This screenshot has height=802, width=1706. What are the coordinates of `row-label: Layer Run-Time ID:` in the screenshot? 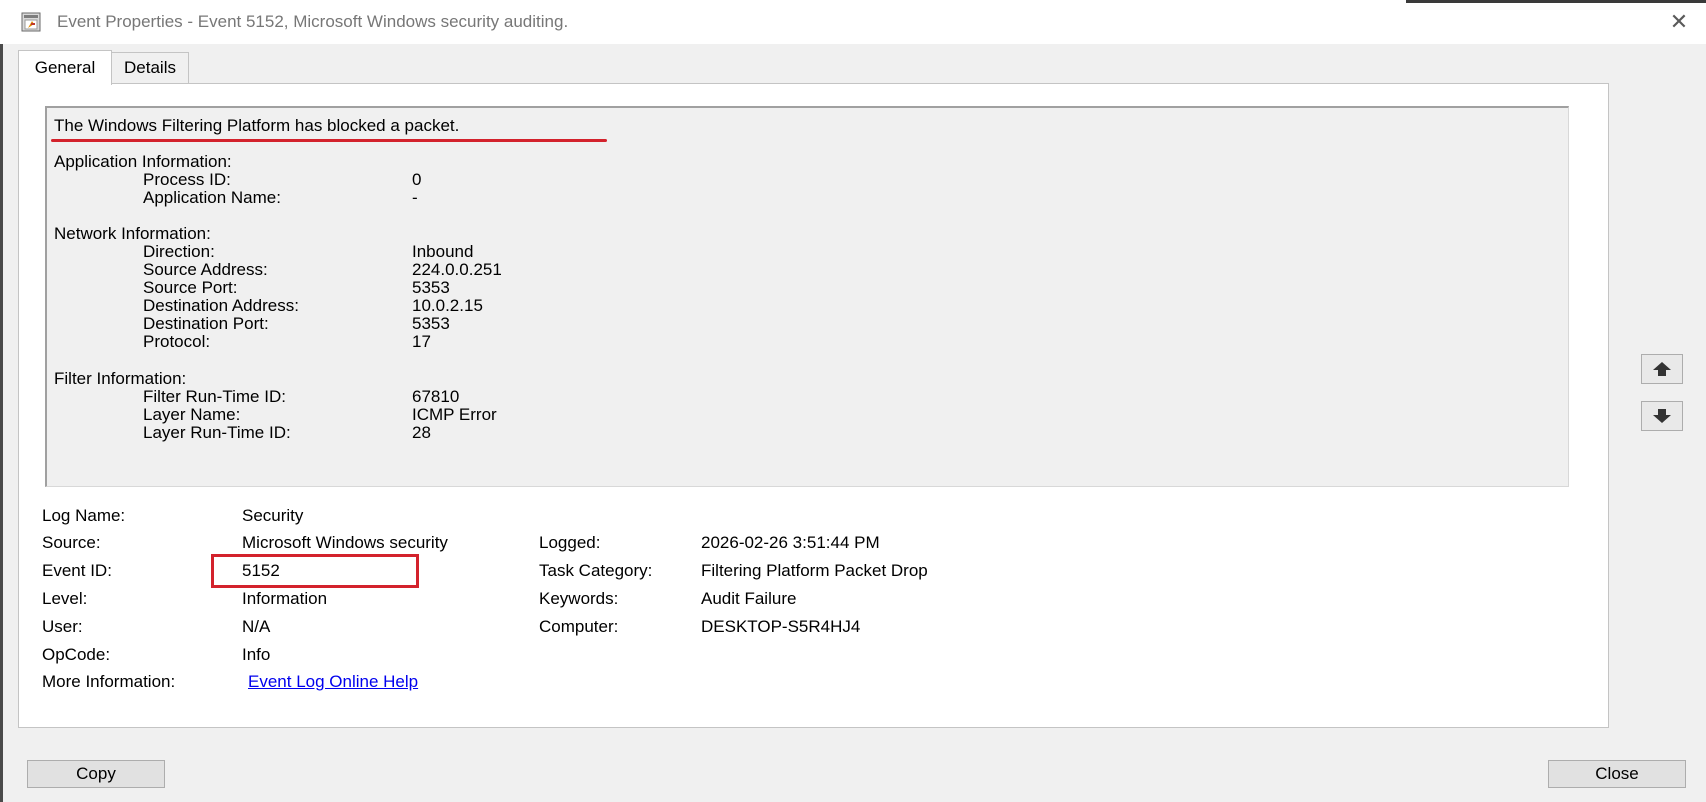 It's located at (217, 432).